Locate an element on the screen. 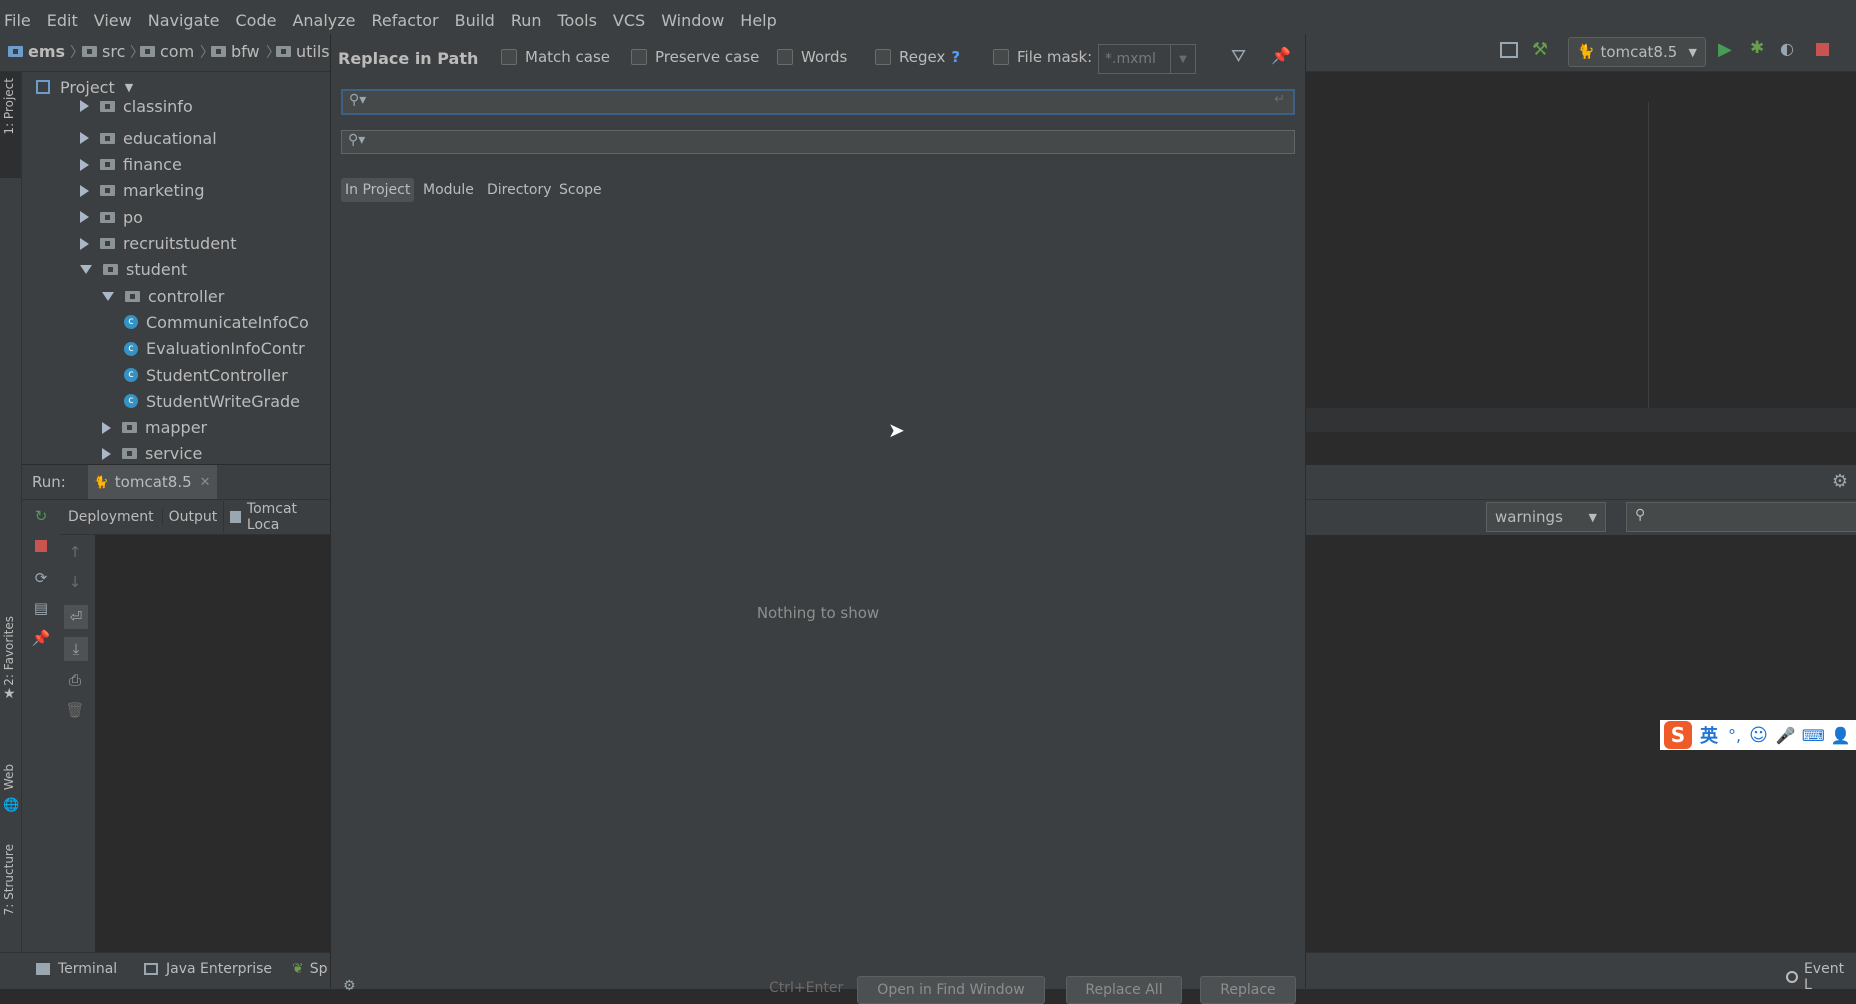 This screenshot has width=1856, height=1004. breadcrumb-utils: utils is located at coordinates (303, 51).